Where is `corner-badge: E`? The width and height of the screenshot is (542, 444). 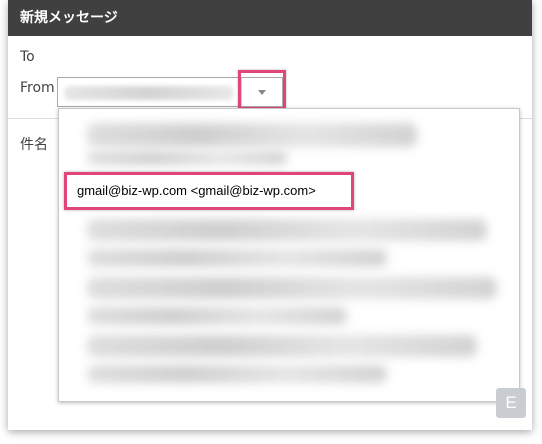
corner-badge: E is located at coordinates (511, 403).